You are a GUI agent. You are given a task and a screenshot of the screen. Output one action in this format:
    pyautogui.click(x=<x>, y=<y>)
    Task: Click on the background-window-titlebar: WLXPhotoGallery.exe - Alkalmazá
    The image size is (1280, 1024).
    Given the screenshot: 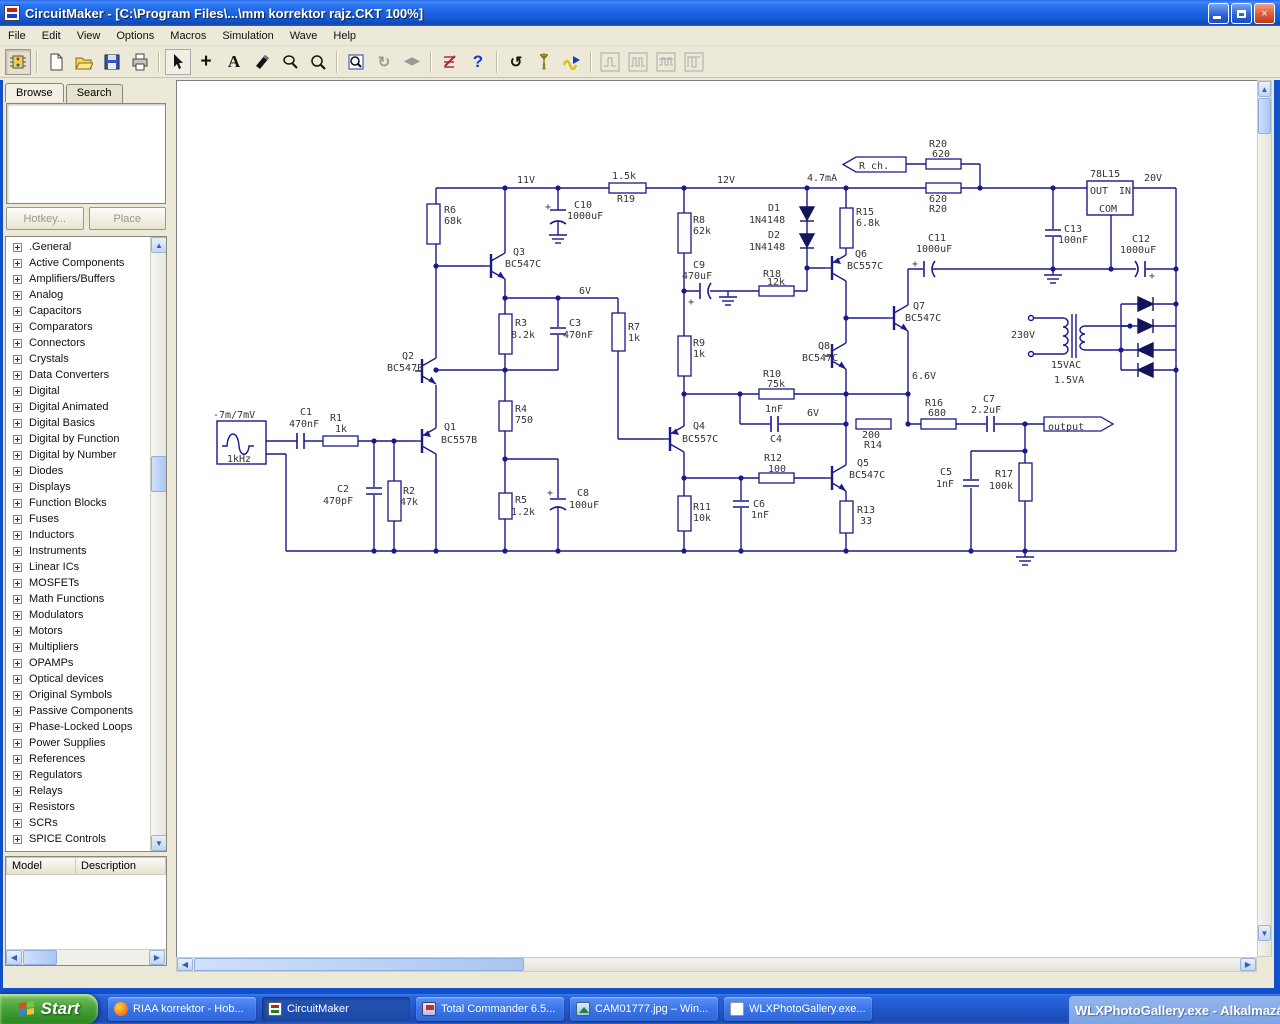 What is the action you would take?
    pyautogui.click(x=1174, y=1010)
    